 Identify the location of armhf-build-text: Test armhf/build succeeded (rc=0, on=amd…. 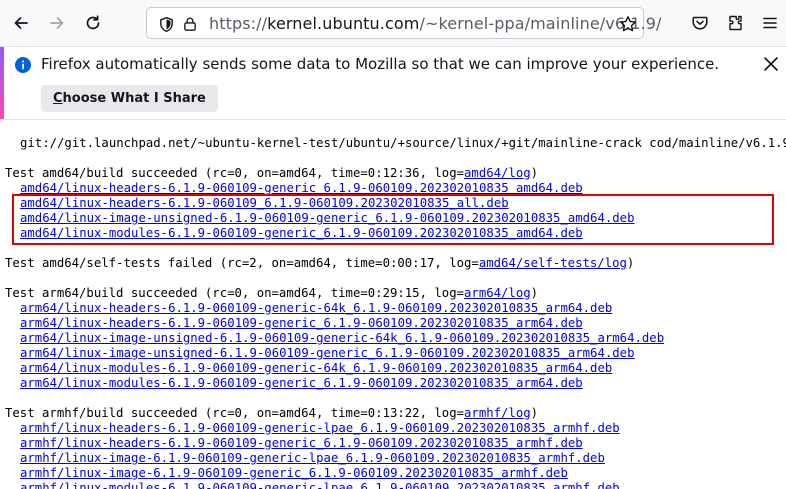
(235, 413).